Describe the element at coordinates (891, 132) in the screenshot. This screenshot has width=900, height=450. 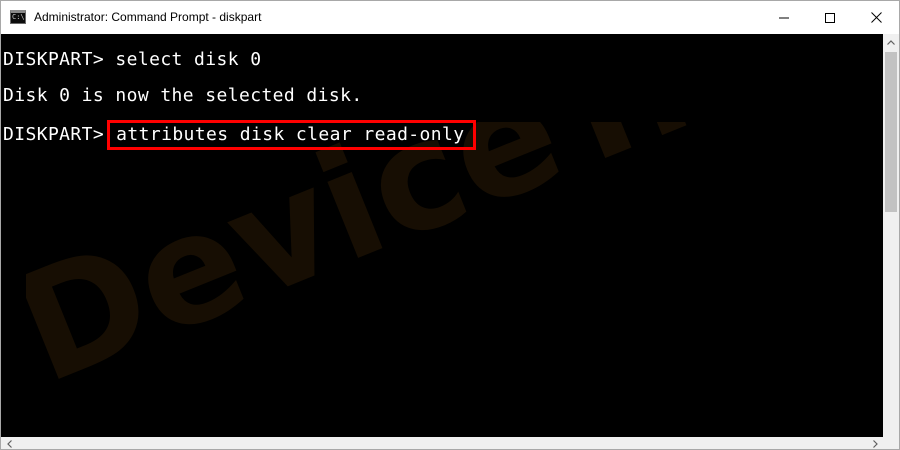
I see `vertical-scroll-thumb` at that location.